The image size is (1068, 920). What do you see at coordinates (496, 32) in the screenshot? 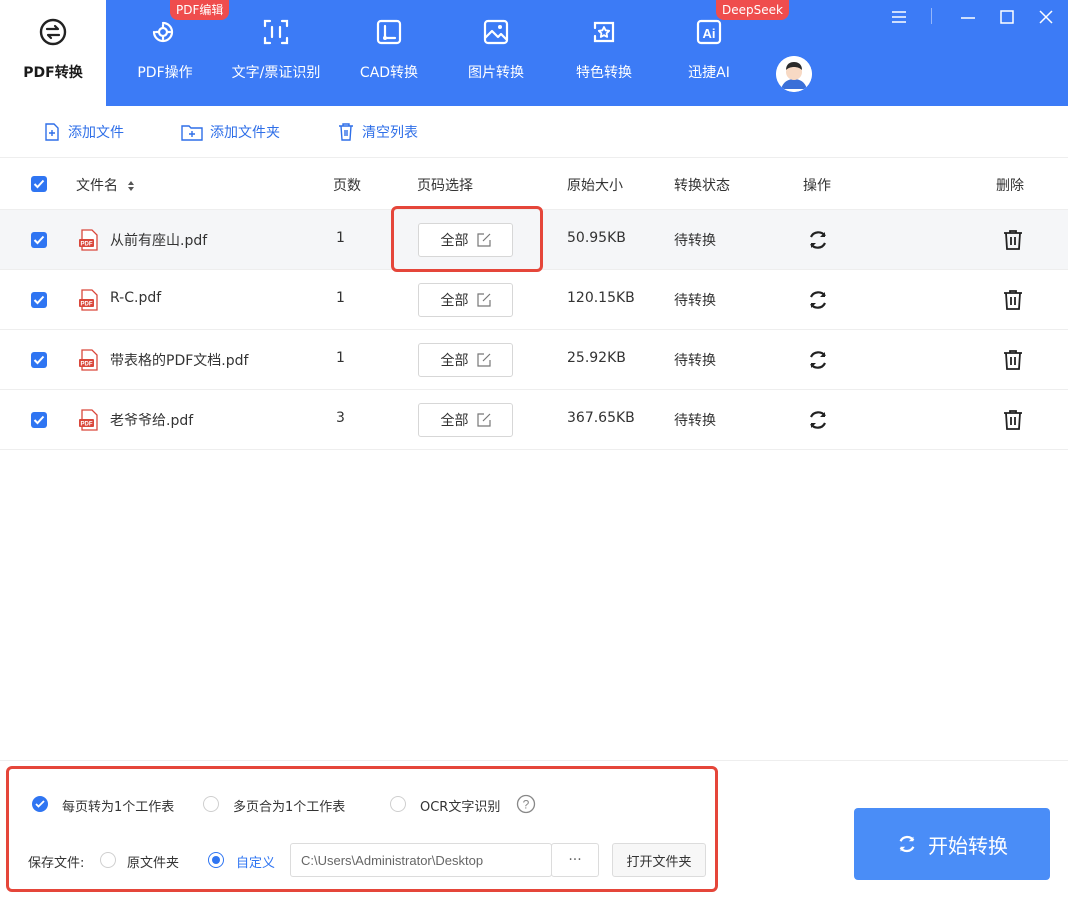
I see `image-icon` at bounding box center [496, 32].